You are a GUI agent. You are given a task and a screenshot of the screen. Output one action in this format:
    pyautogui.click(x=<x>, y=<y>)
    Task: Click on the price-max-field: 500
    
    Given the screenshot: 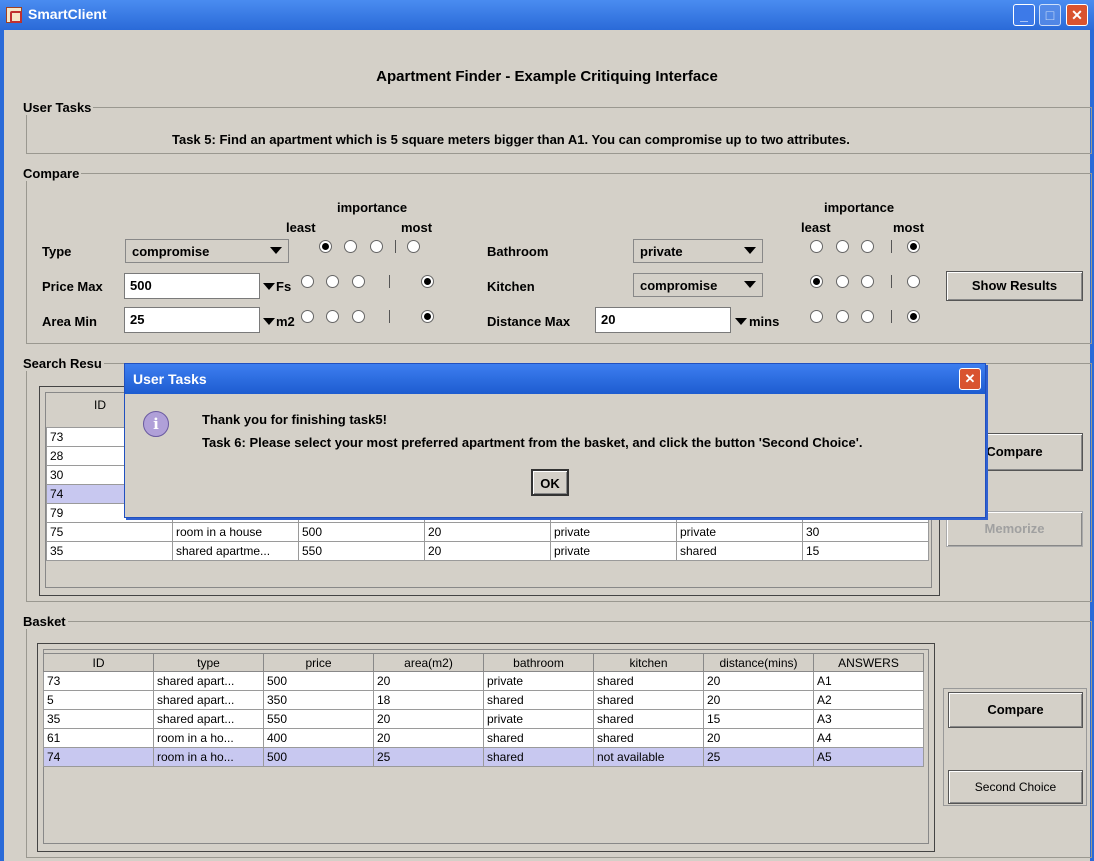 What is the action you would take?
    pyautogui.click(x=192, y=286)
    